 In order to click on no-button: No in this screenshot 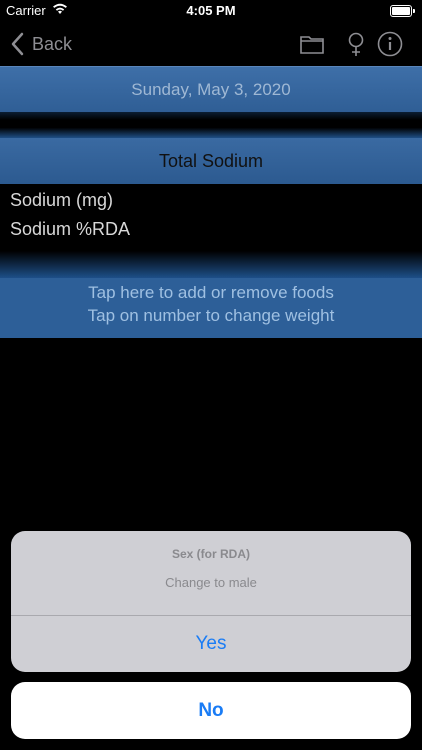, I will do `click(211, 710)`.